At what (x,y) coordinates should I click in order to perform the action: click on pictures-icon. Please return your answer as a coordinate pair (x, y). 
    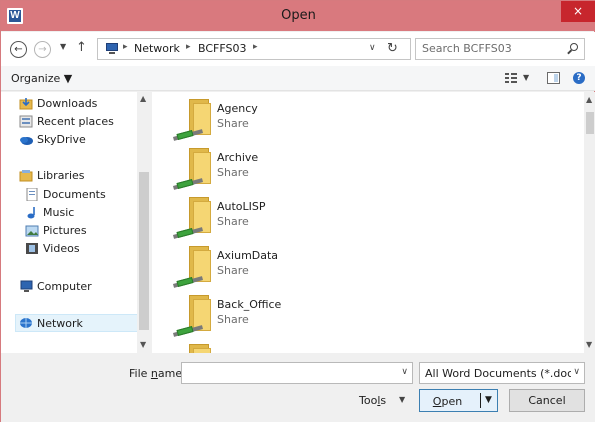
    Looking at the image, I should click on (32, 230).